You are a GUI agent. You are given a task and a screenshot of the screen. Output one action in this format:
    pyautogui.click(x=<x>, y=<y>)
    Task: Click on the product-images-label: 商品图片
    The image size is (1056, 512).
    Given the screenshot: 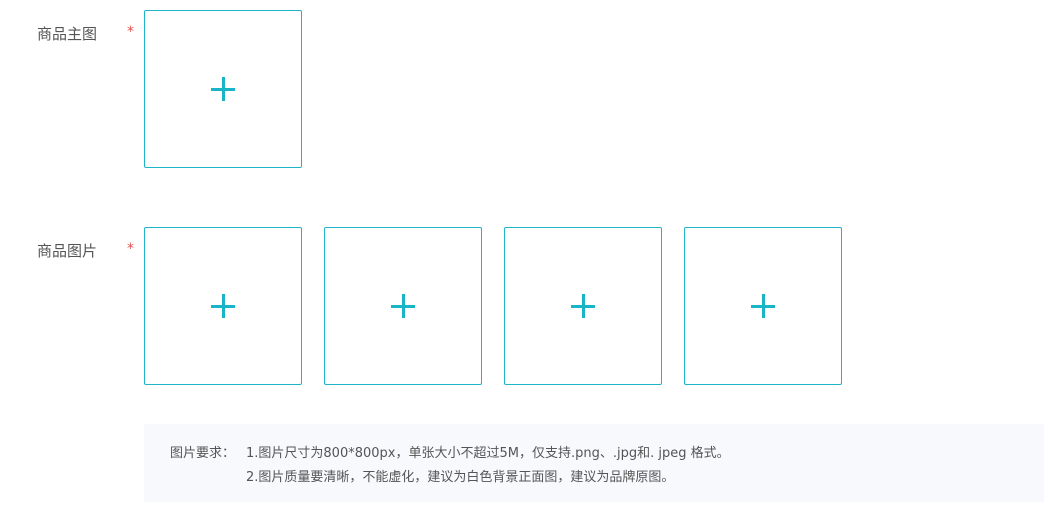 What is the action you would take?
    pyautogui.click(x=67, y=251)
    